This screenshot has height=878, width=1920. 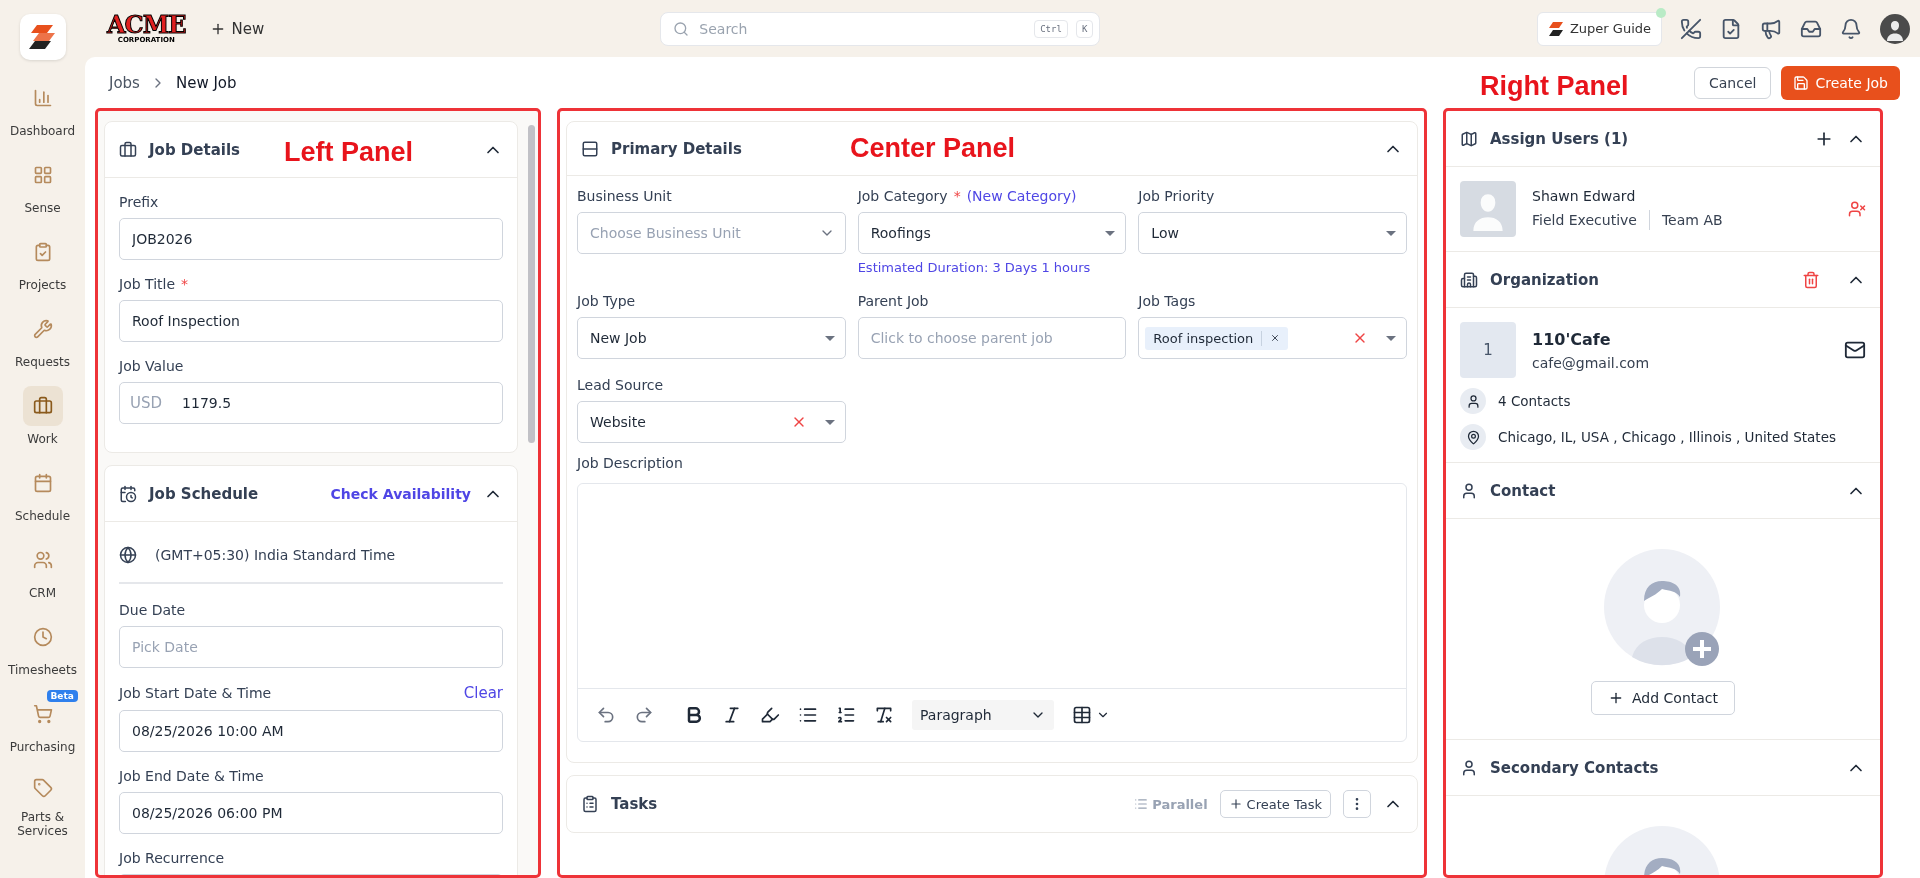 I want to click on text-input: Roof Inspection, so click(x=311, y=321).